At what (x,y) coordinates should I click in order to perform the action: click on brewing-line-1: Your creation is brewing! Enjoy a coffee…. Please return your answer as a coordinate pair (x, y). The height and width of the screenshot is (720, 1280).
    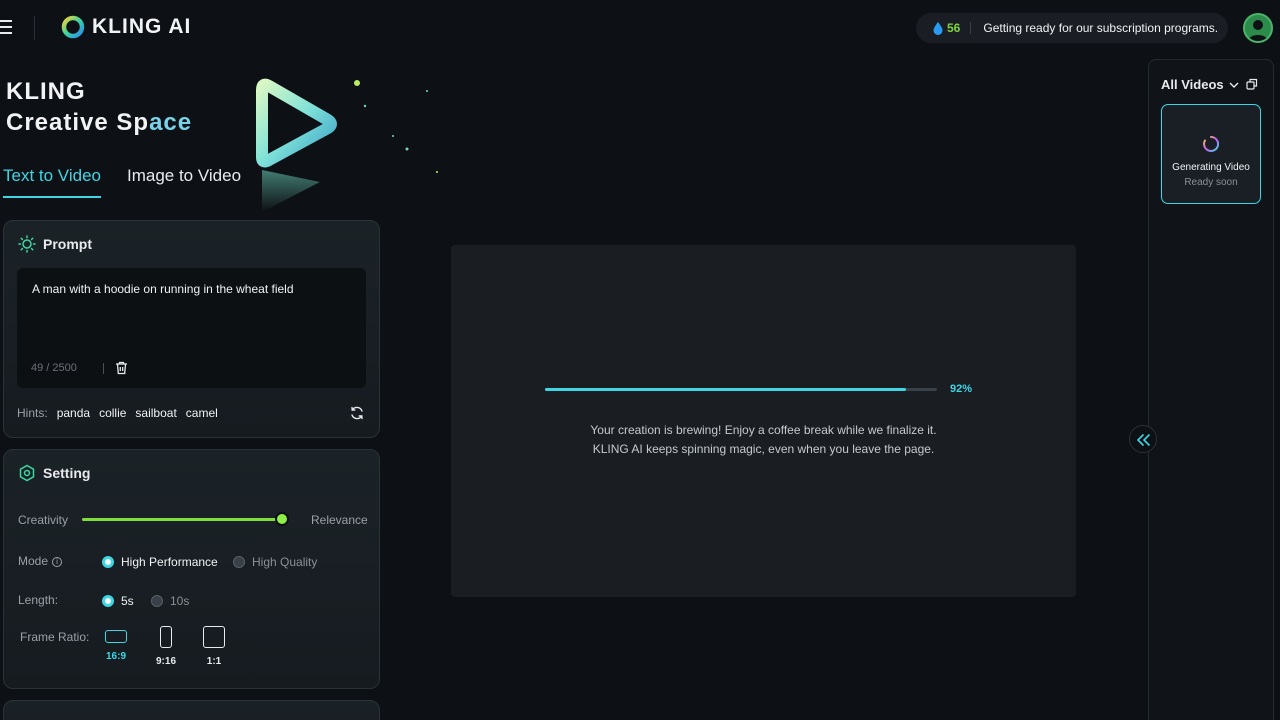
    Looking at the image, I should click on (763, 430).